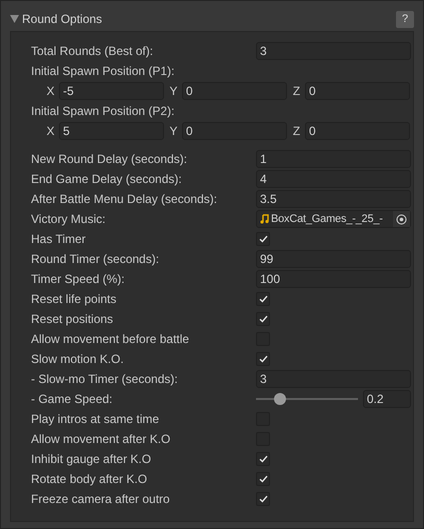 The width and height of the screenshot is (424, 529). What do you see at coordinates (95, 259) in the screenshot?
I see `field-label: Round Timer (seconds):` at bounding box center [95, 259].